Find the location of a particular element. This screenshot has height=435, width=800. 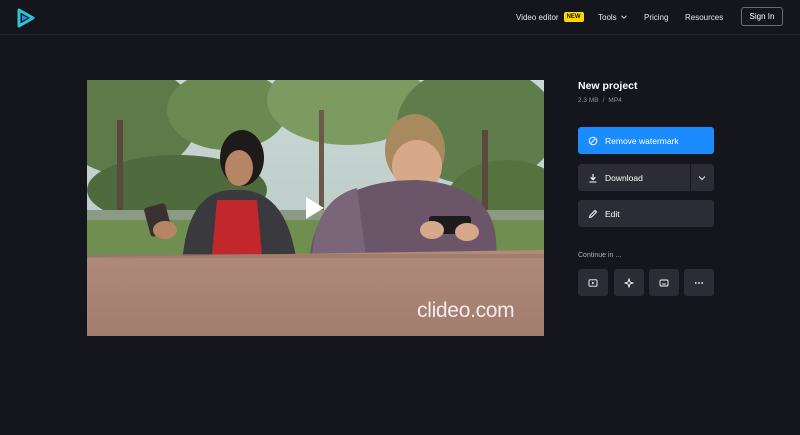

nav-pricing-label: Pricing is located at coordinates (656, 17).